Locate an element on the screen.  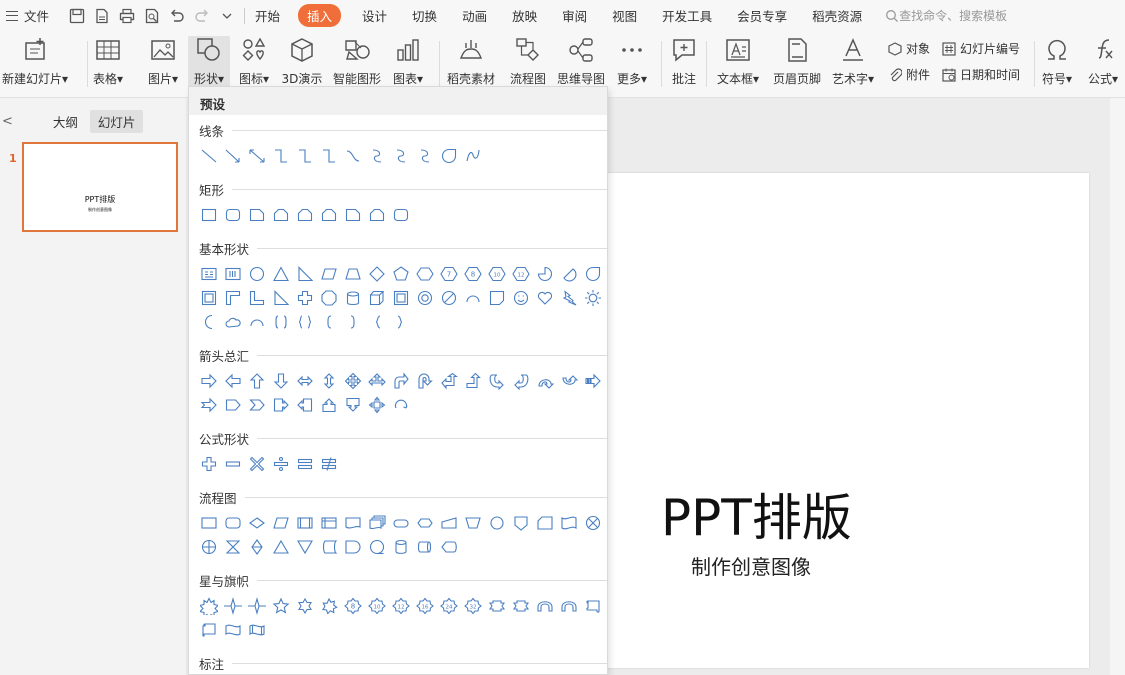
shape-rect-icon is located at coordinates (209, 215).